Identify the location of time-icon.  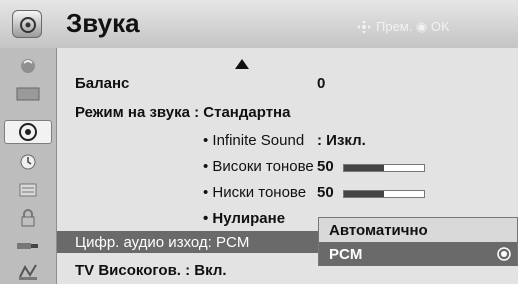
(28, 162).